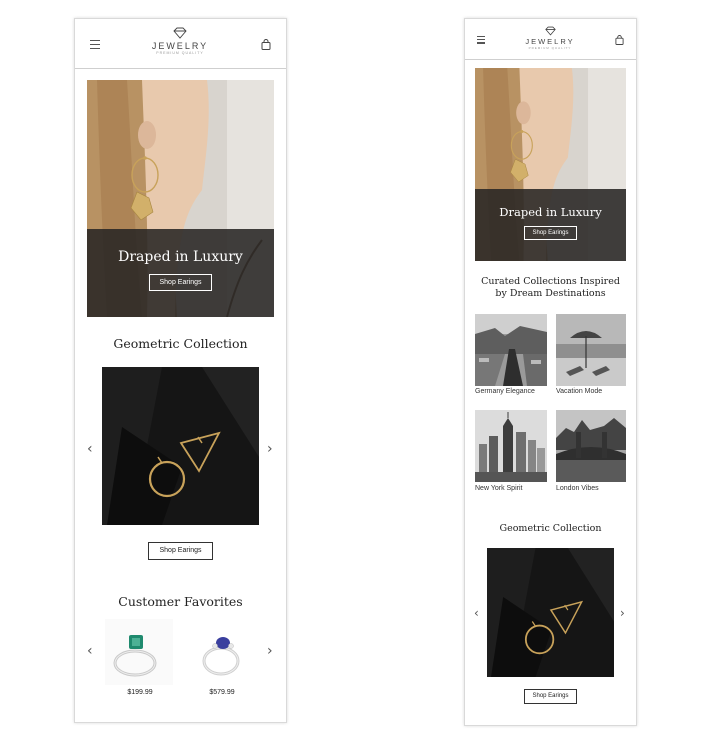 This screenshot has width=715, height=746. I want to click on collection-new-york-image, so click(511, 446).